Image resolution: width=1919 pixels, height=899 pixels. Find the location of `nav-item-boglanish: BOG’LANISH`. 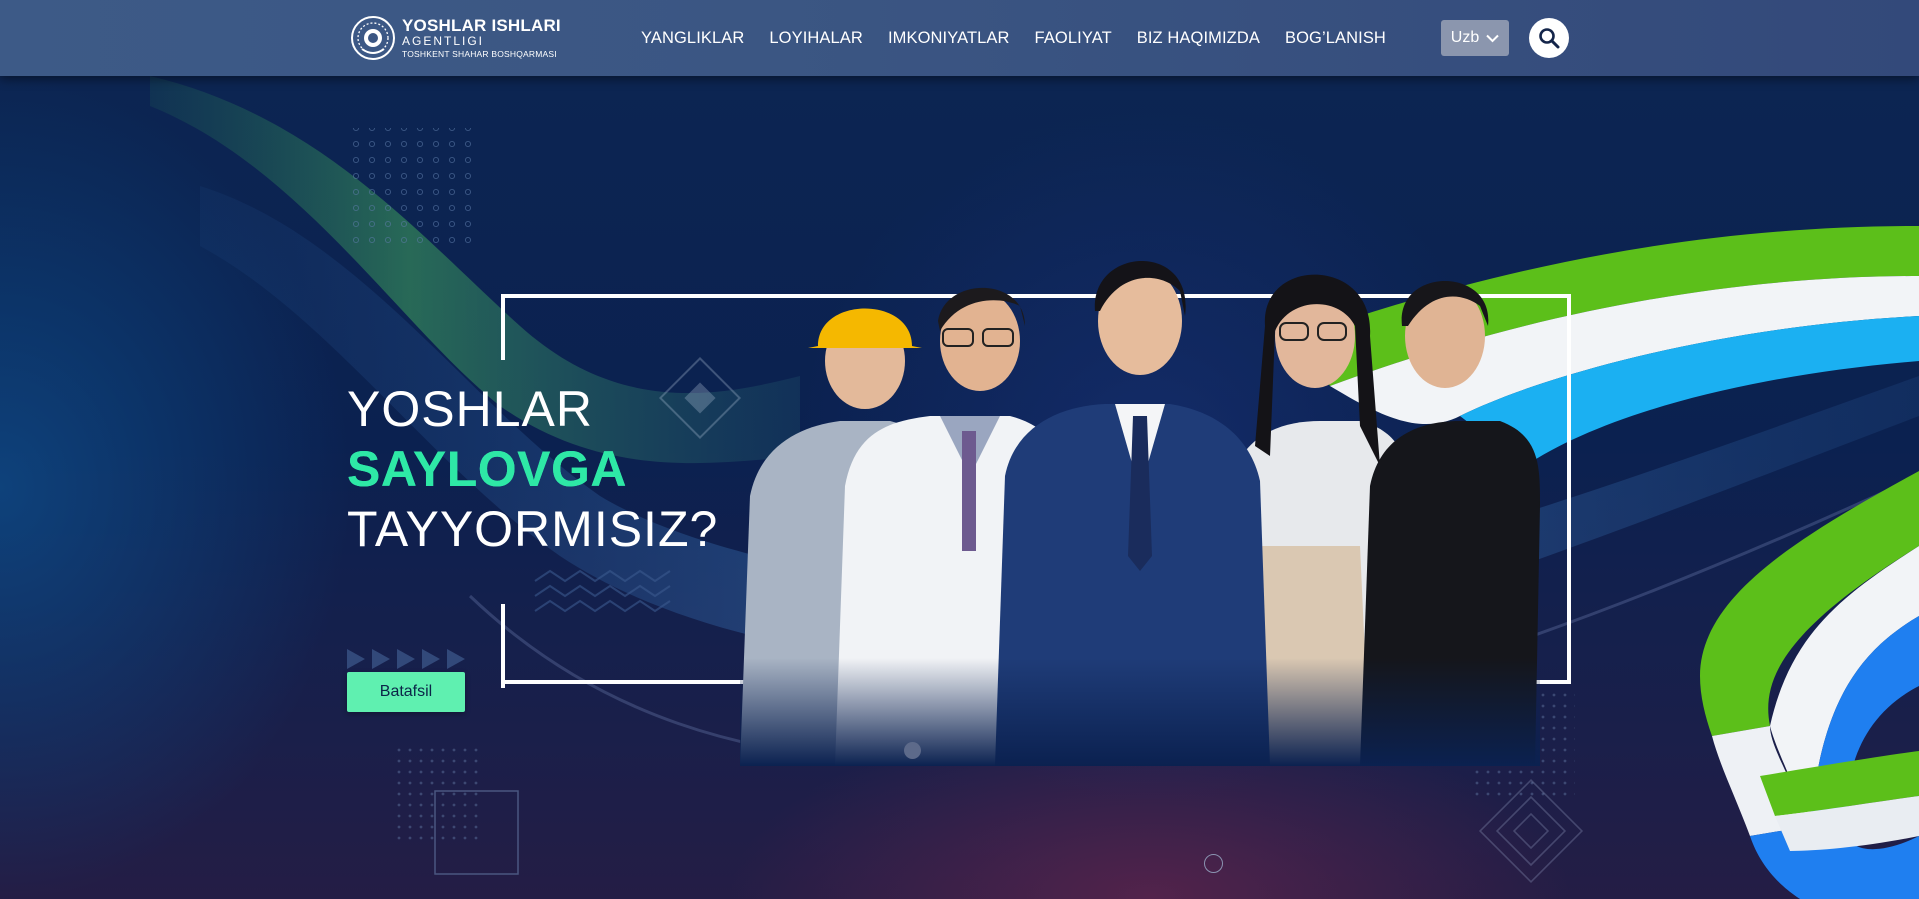

nav-item-boglanish: BOG’LANISH is located at coordinates (1335, 38).